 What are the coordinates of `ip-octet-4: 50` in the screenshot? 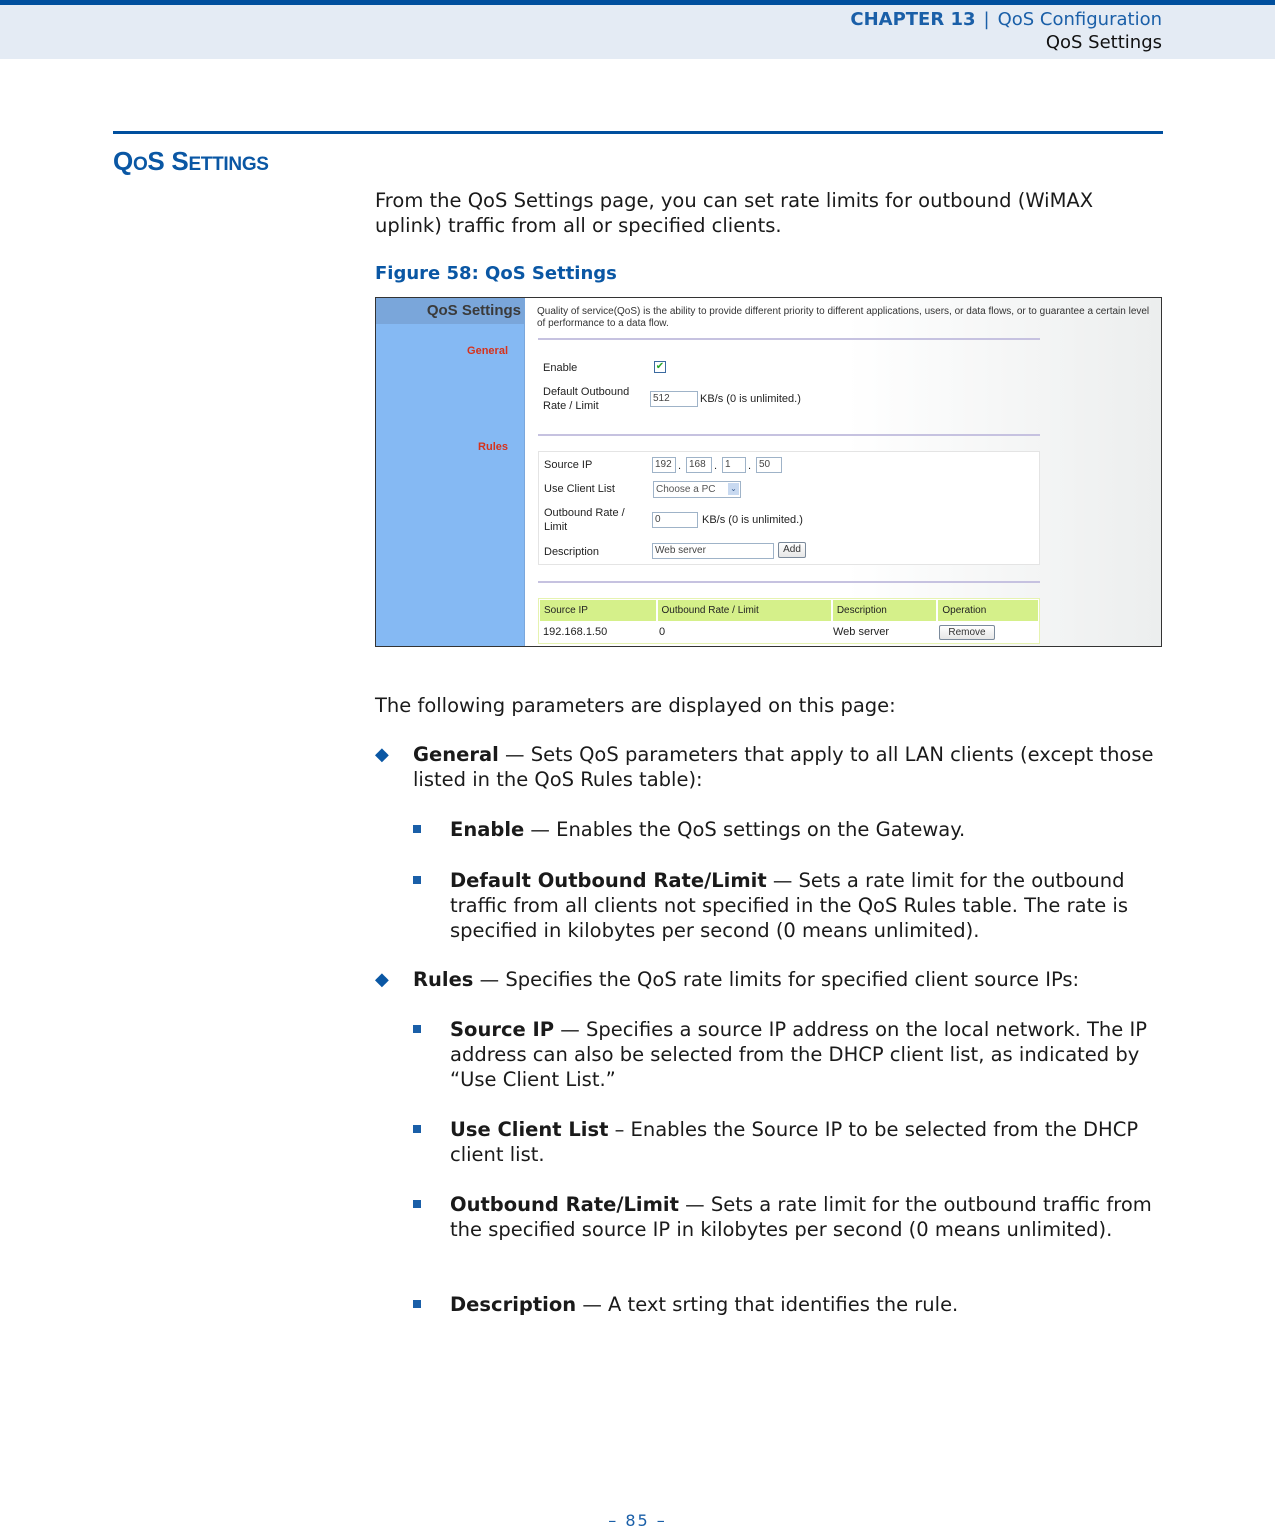 It's located at (769, 465).